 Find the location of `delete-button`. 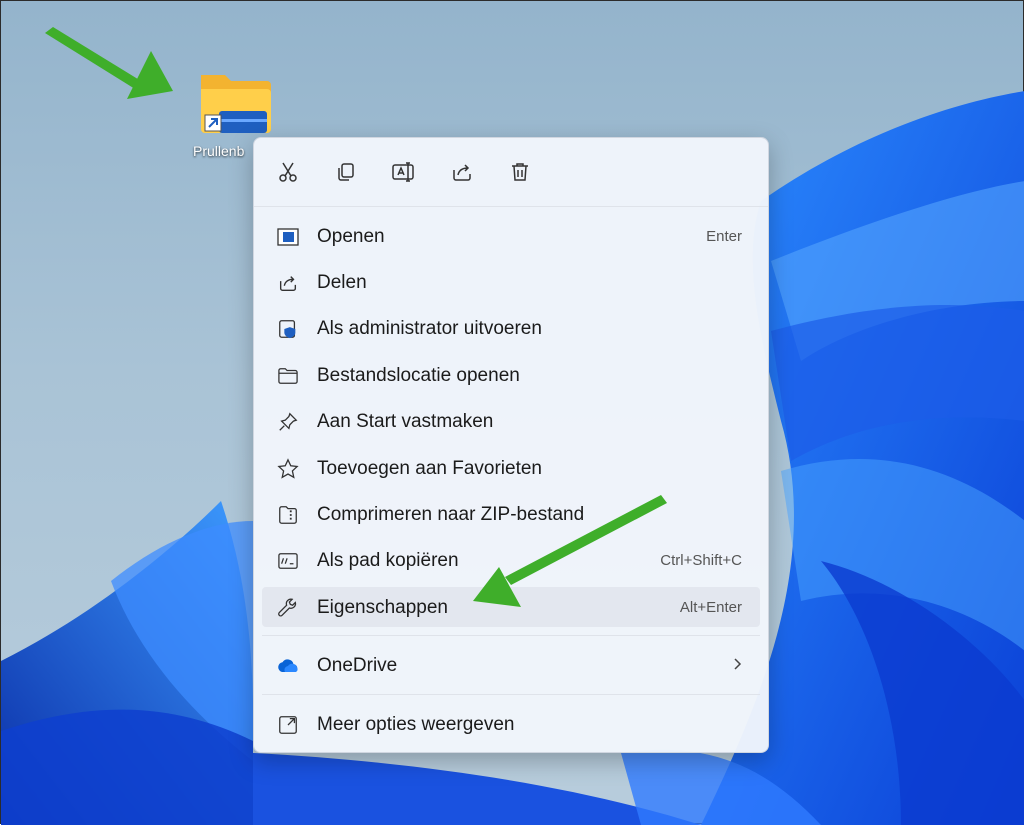

delete-button is located at coordinates (520, 172).